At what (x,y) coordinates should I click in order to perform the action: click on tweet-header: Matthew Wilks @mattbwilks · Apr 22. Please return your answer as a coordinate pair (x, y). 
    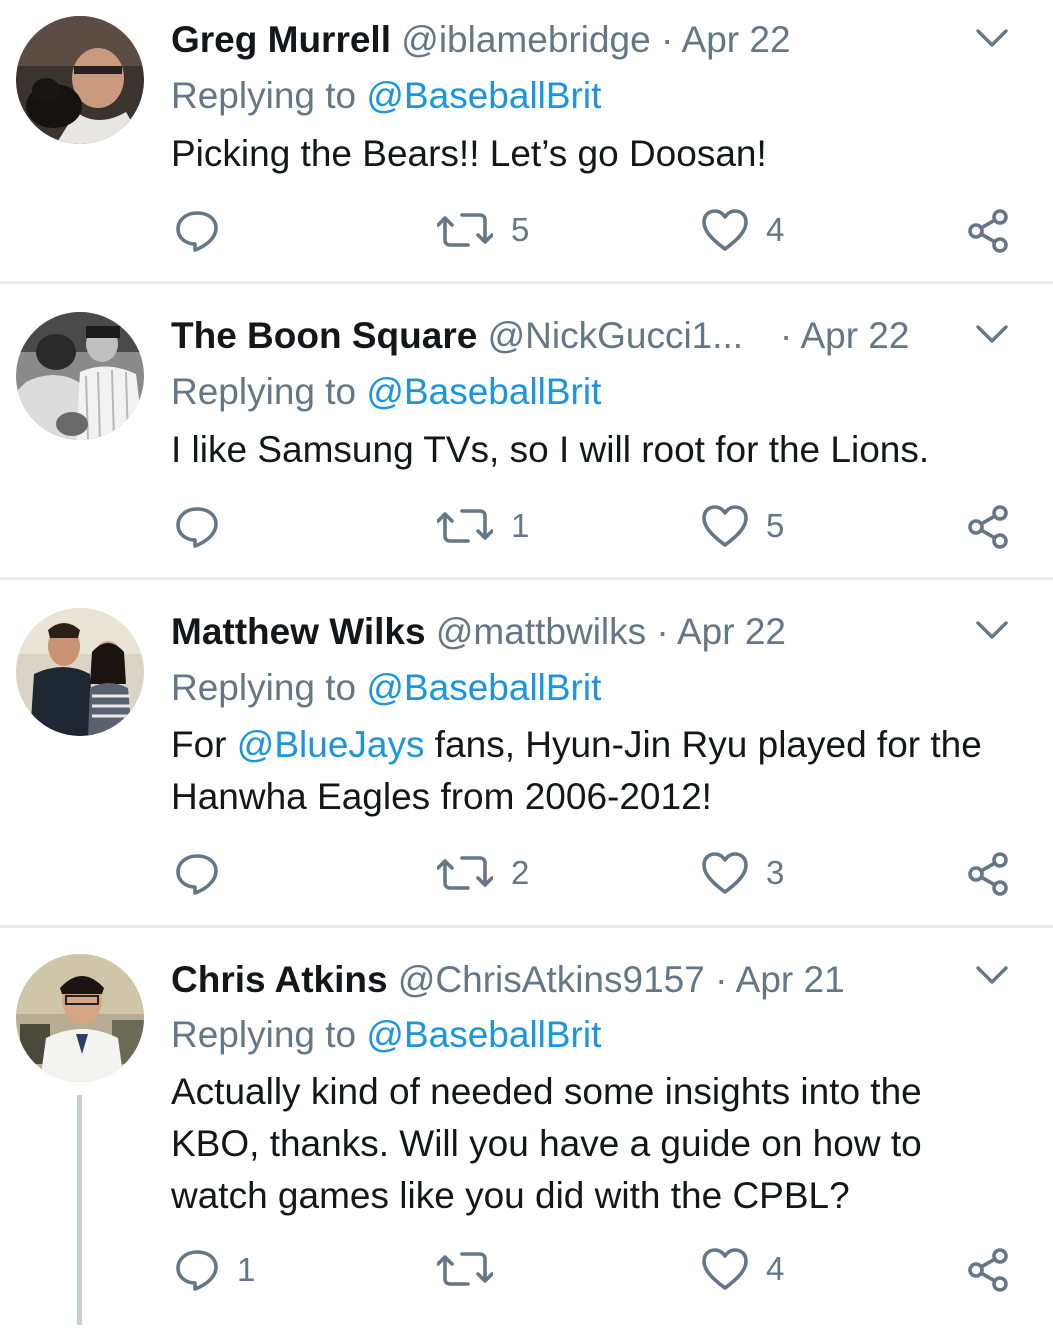
    Looking at the image, I should click on (478, 632).